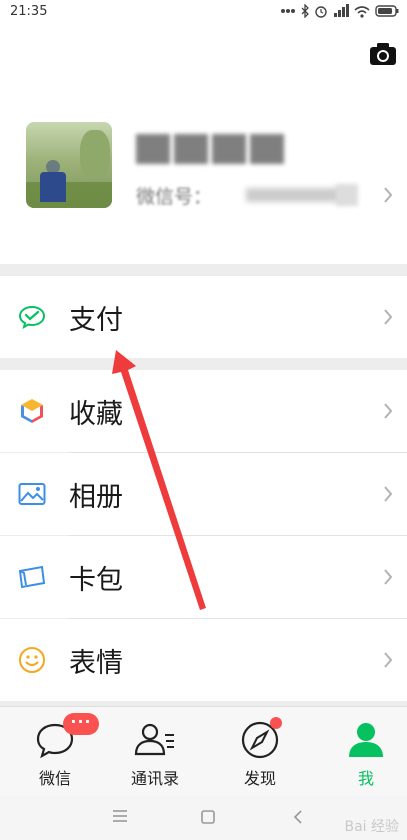 The image size is (407, 840). I want to click on profile-name-pixelated, so click(216, 151).